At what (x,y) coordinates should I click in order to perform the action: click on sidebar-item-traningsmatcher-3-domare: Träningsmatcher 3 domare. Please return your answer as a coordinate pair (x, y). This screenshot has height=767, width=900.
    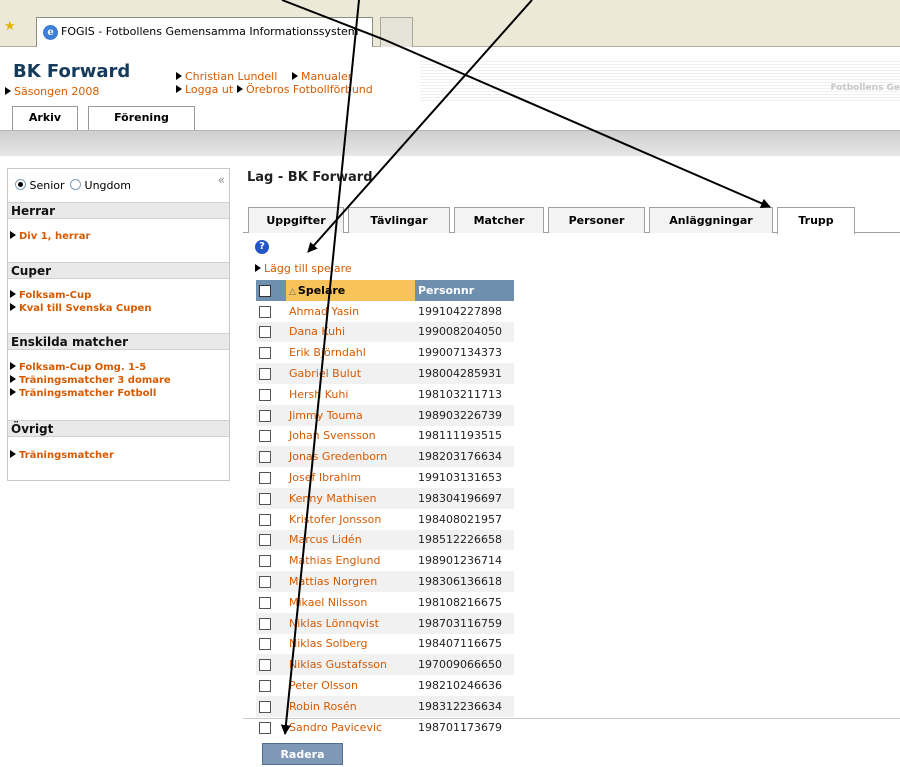
    Looking at the image, I should click on (90, 380).